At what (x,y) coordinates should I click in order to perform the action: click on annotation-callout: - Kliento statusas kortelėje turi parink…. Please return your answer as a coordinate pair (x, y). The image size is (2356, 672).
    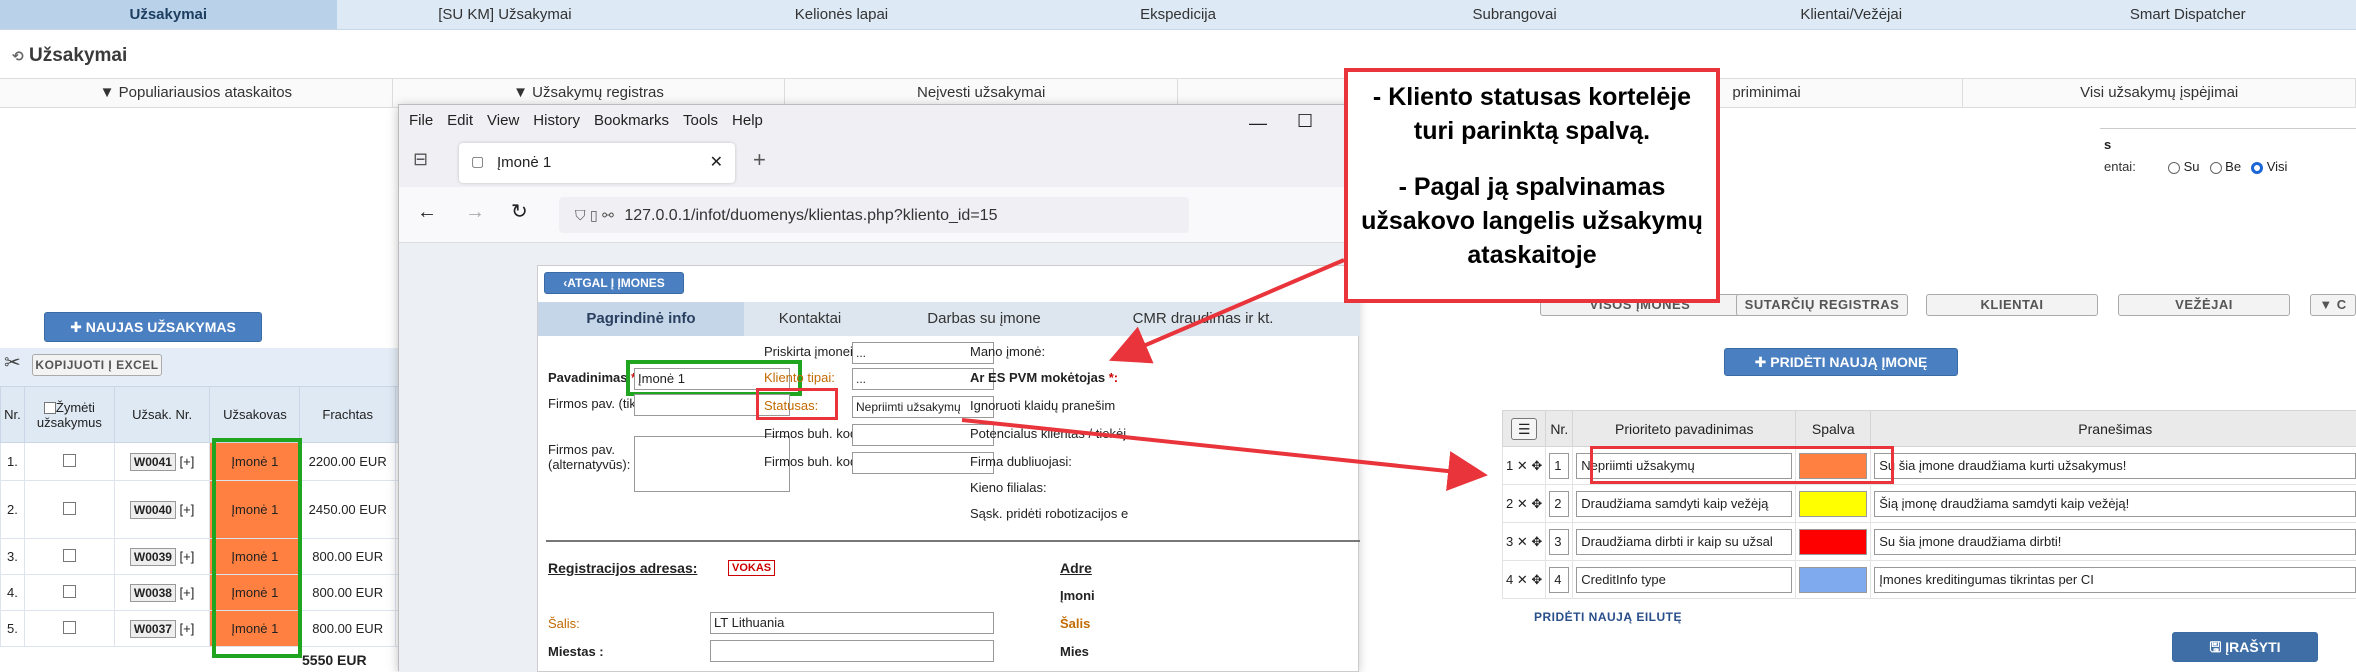
    Looking at the image, I should click on (1532, 185).